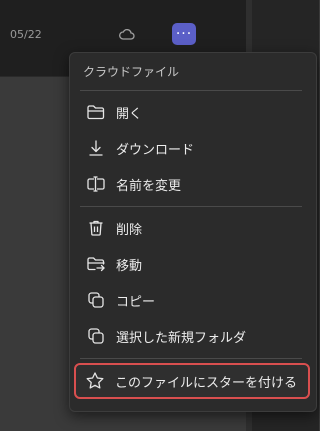 This screenshot has width=320, height=431. Describe the element at coordinates (127, 34) in the screenshot. I see `cloud-icon` at that location.